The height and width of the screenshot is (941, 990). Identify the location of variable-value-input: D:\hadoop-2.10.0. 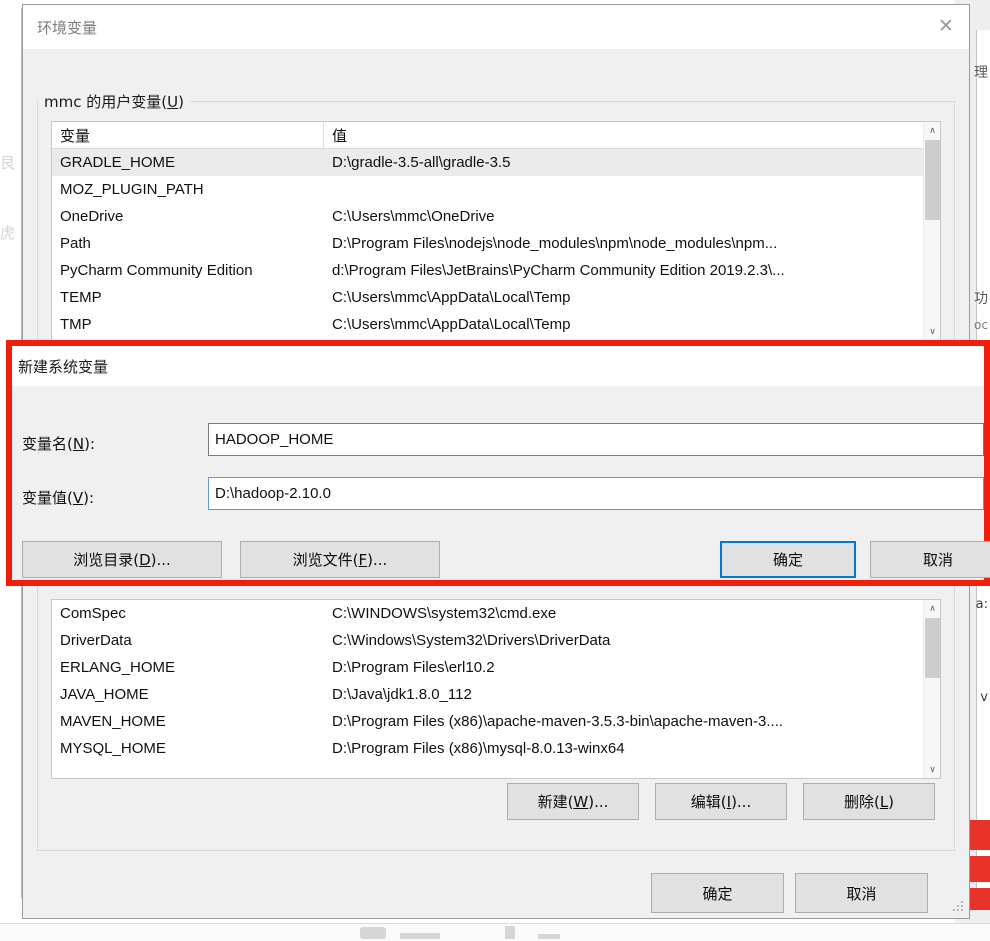
(596, 493).